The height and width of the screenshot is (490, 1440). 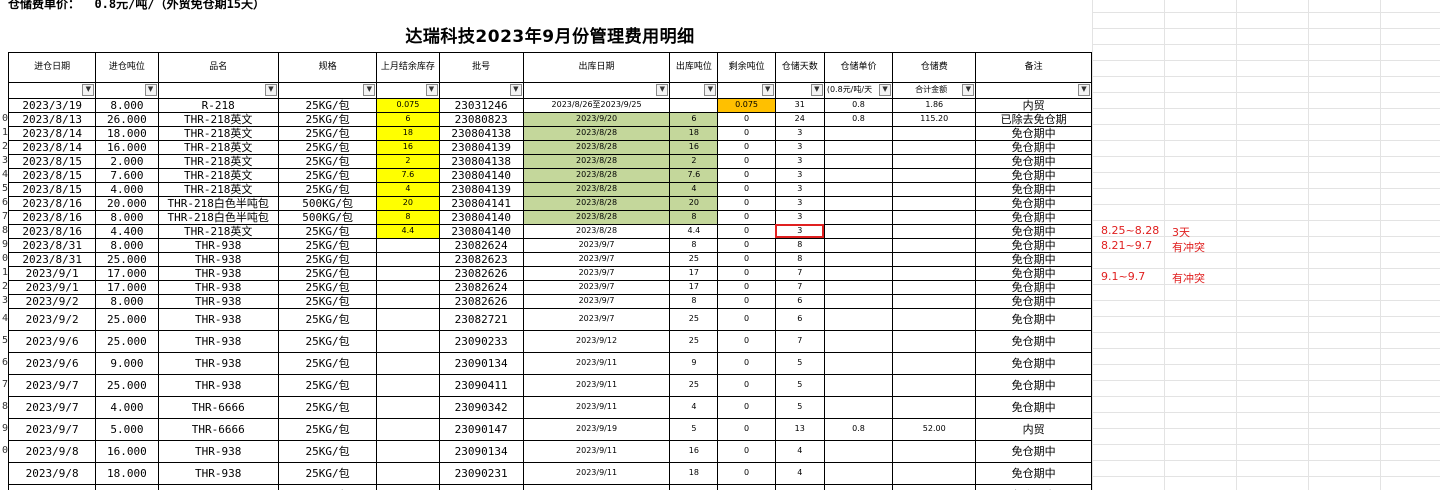 What do you see at coordinates (1181, 232) in the screenshot?
I see `annotation-note-1: 3天` at bounding box center [1181, 232].